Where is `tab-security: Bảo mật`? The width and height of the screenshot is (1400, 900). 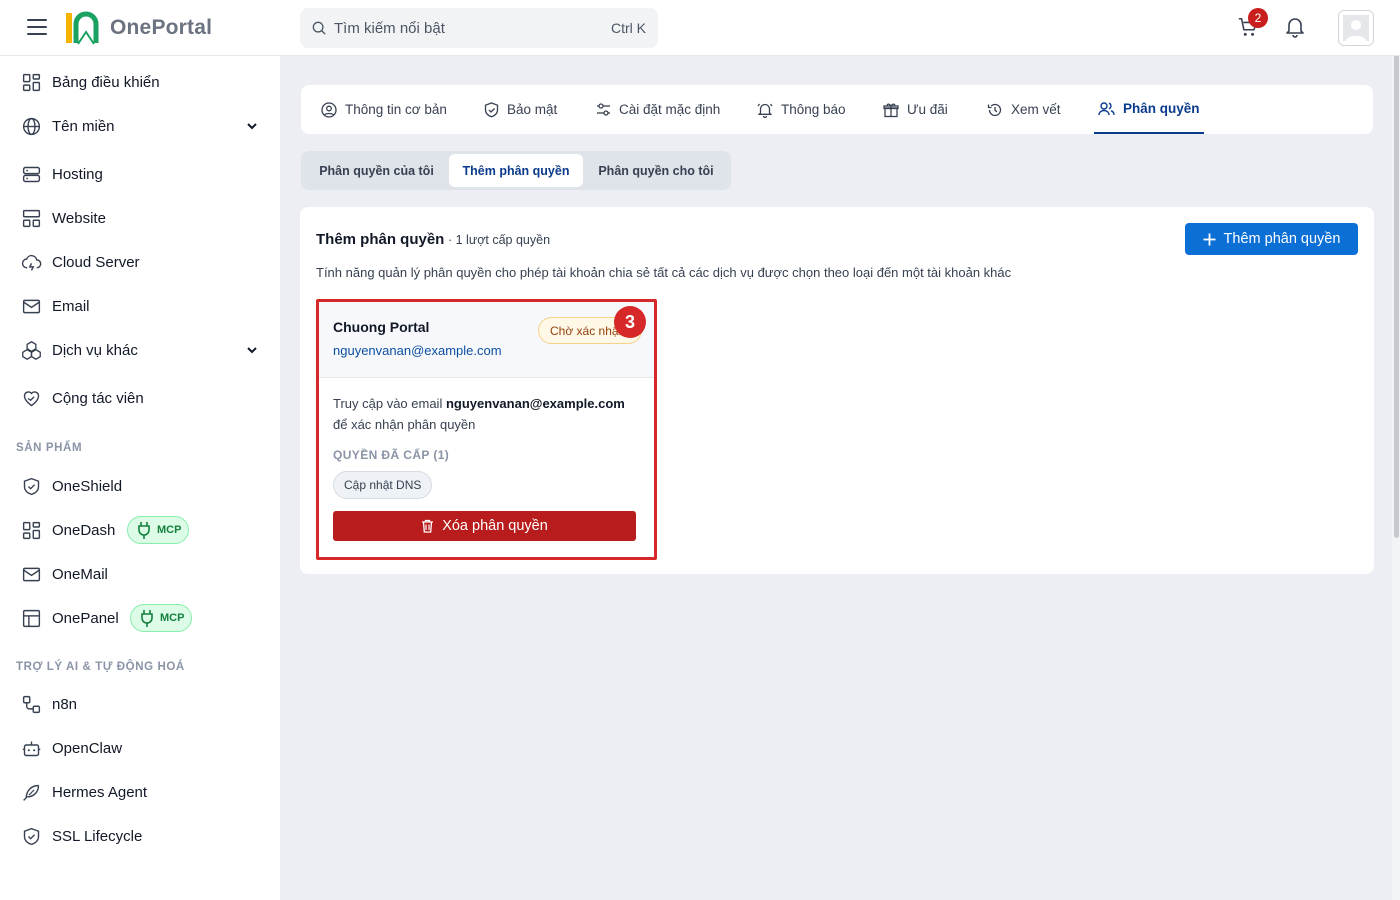
tab-security: Bảo mật is located at coordinates (520, 109).